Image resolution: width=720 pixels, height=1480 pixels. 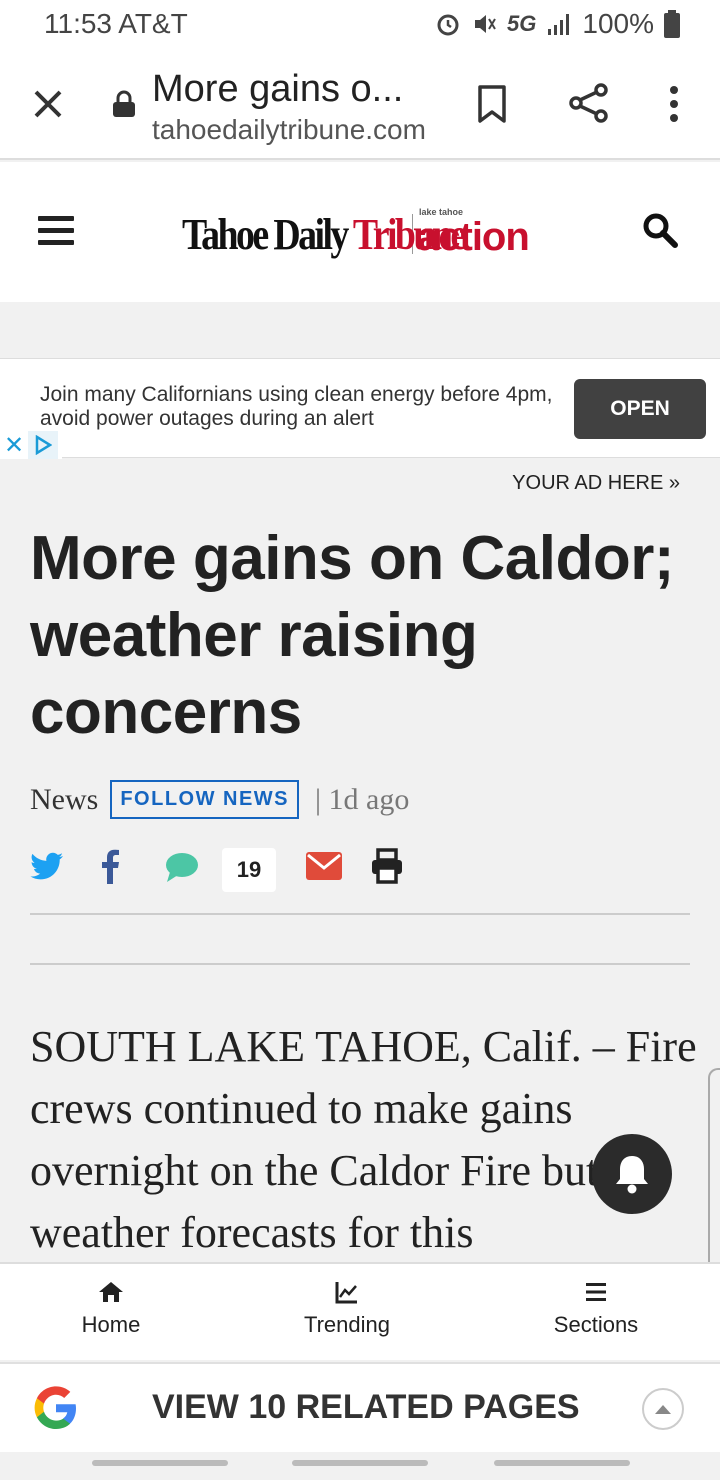 I want to click on logo-wordmark: Tahoe Daily Tribune, so click(x=324, y=234).